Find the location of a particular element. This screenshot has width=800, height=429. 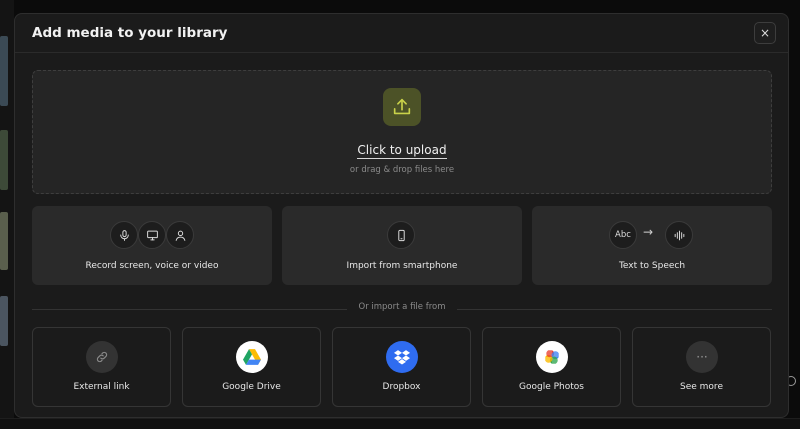

import-divider-text: Or import a file from is located at coordinates (402, 307).